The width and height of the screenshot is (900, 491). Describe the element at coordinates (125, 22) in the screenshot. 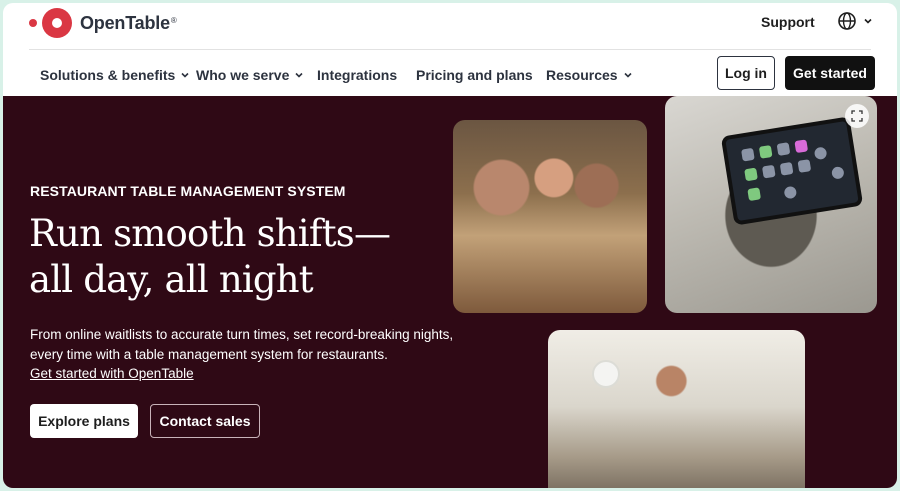

I see `logo-wordmark: OpenTable` at that location.